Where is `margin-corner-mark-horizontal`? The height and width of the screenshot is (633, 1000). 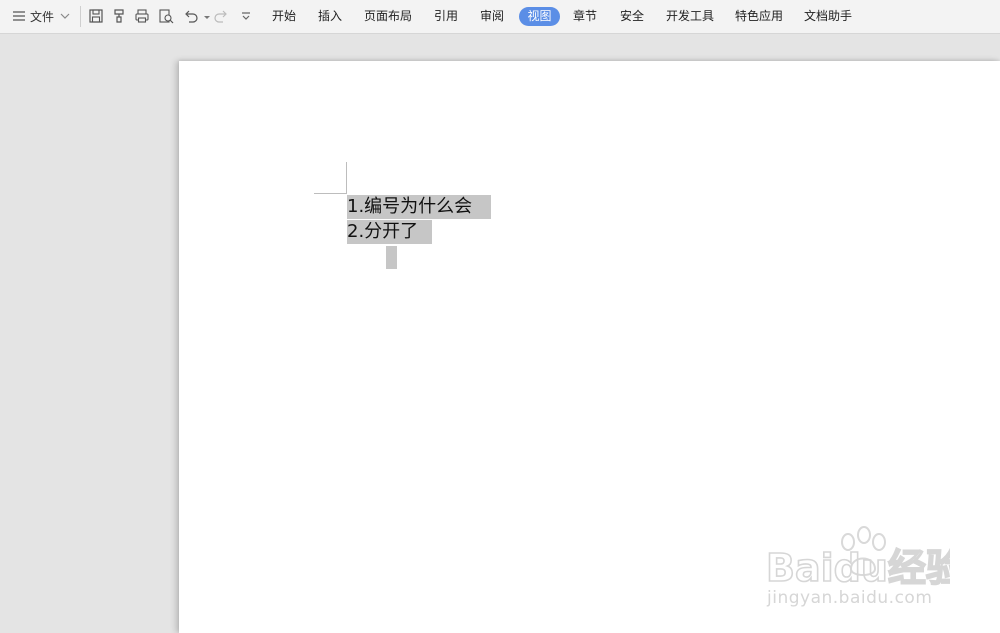
margin-corner-mark-horizontal is located at coordinates (330, 193).